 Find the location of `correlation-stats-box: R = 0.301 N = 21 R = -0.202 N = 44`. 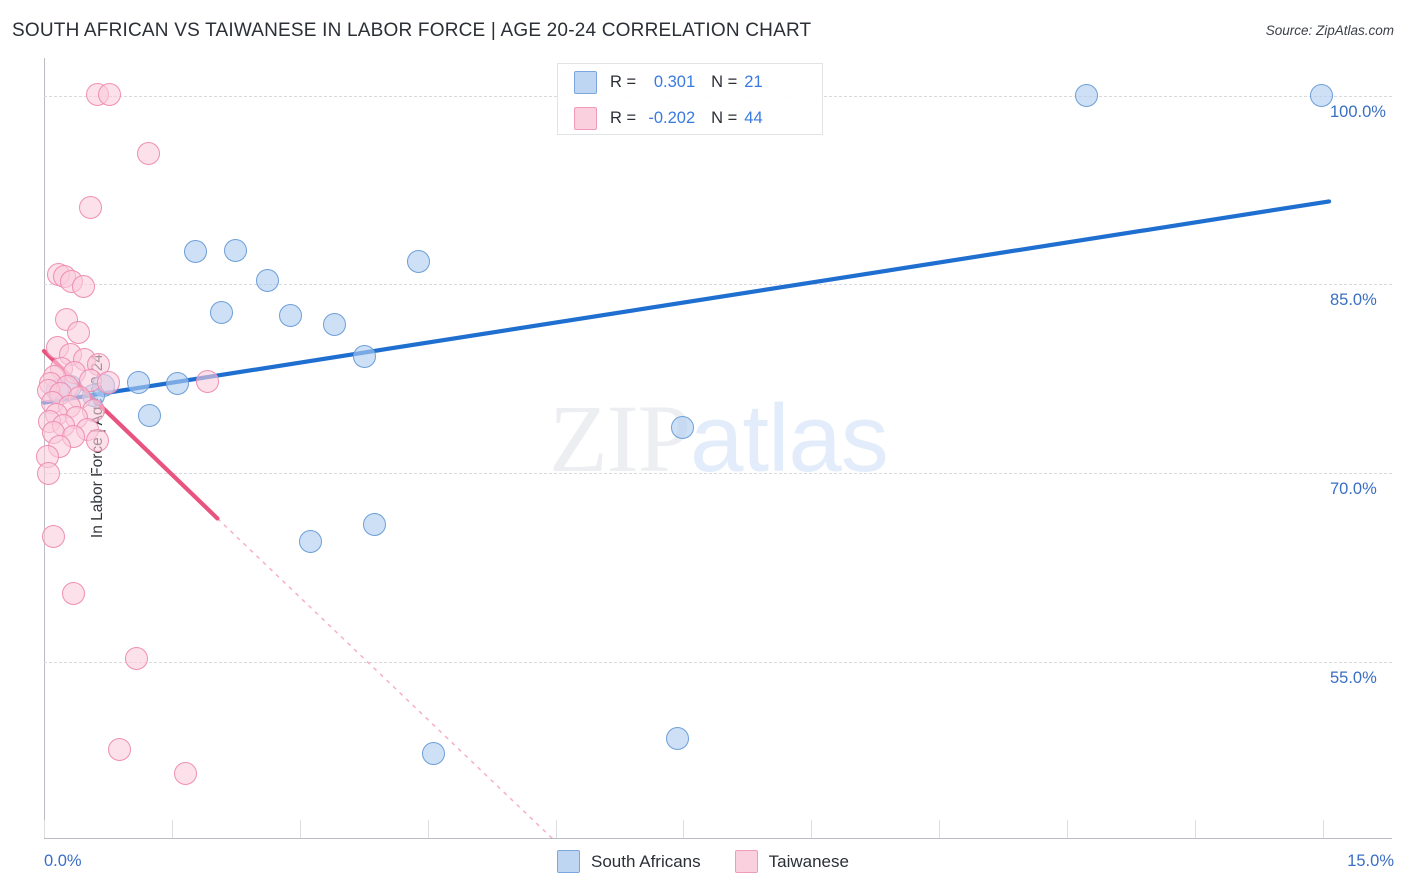

correlation-stats-box: R = 0.301 N = 21 R = -0.202 N = 44 is located at coordinates (690, 99).